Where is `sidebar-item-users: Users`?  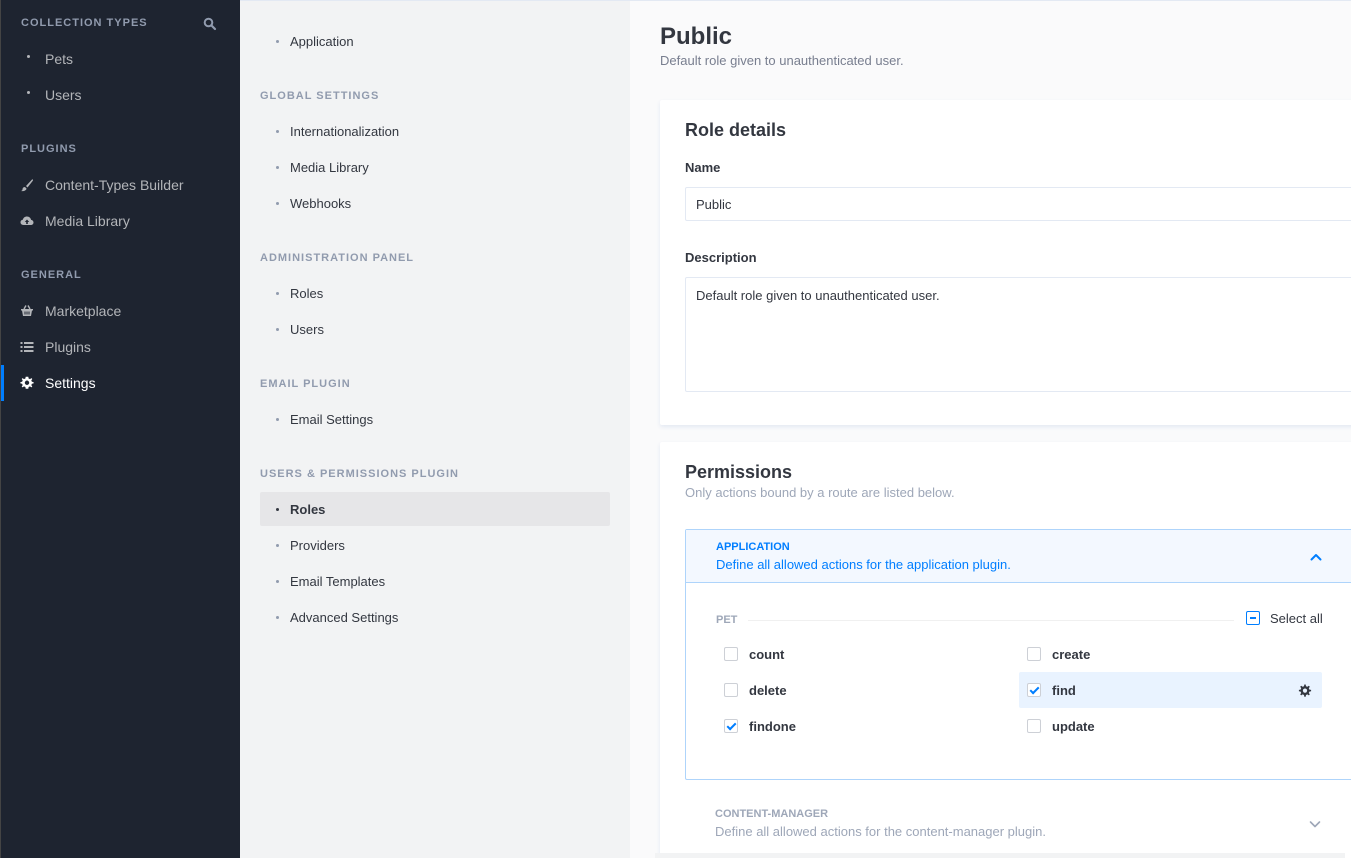
sidebar-item-users: Users is located at coordinates (120, 95).